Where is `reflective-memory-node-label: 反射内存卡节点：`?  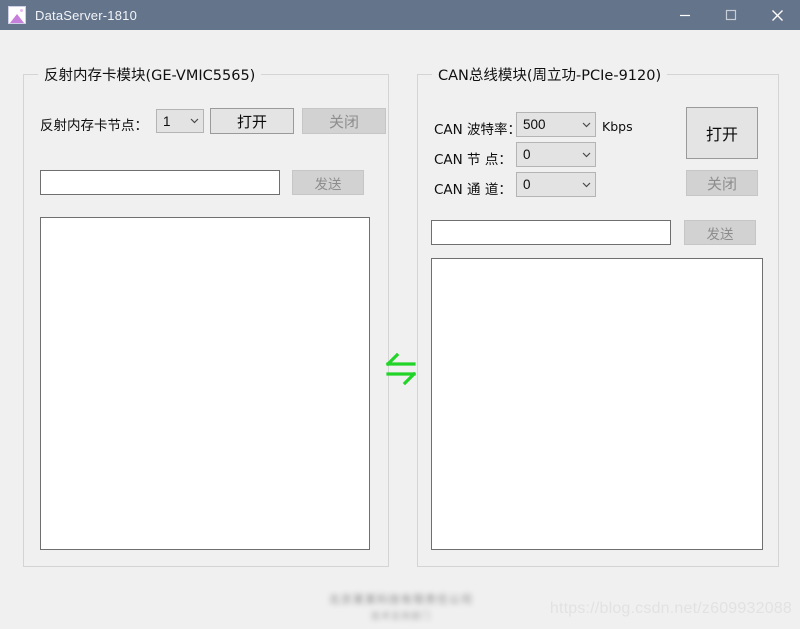
reflective-memory-node-label: 反射内存卡节点： is located at coordinates (94, 126).